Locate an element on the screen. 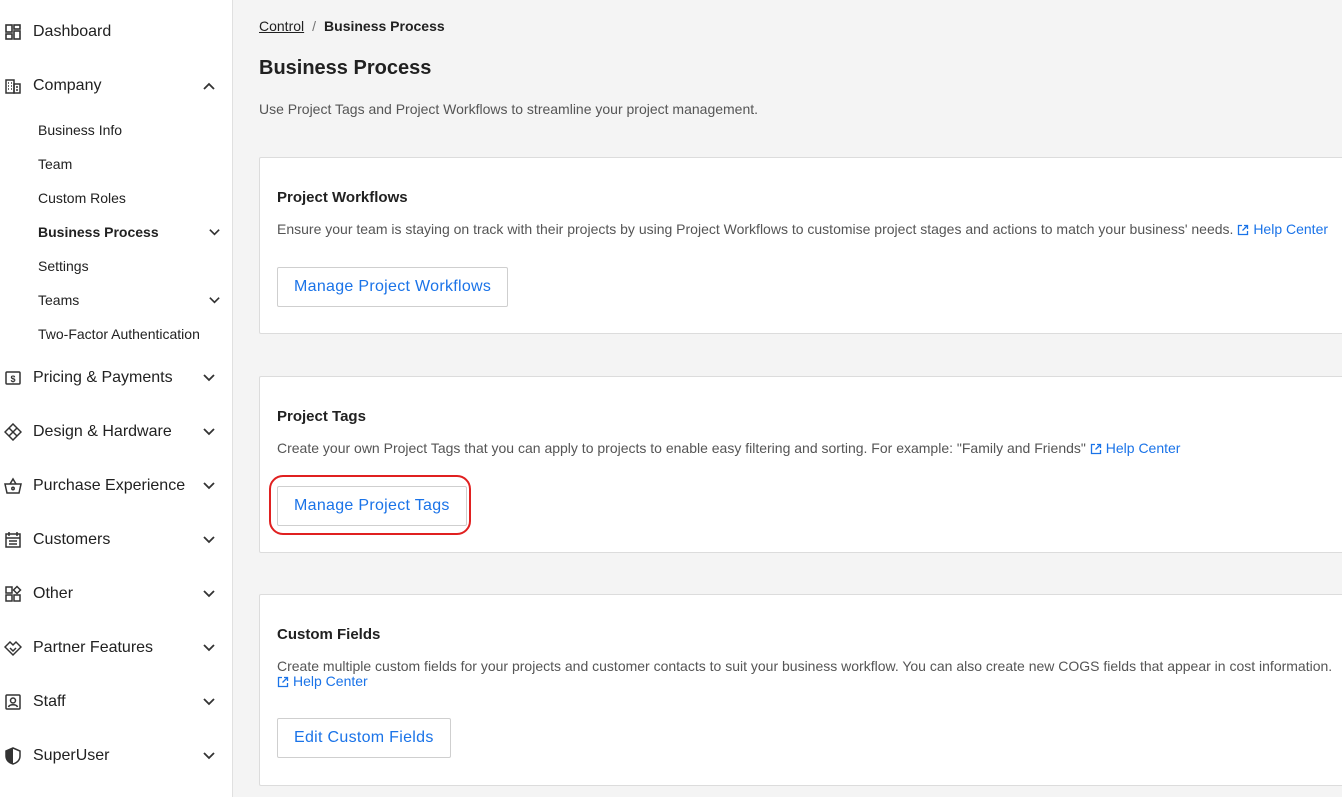  diamond-grid-icon is located at coordinates (13, 432).